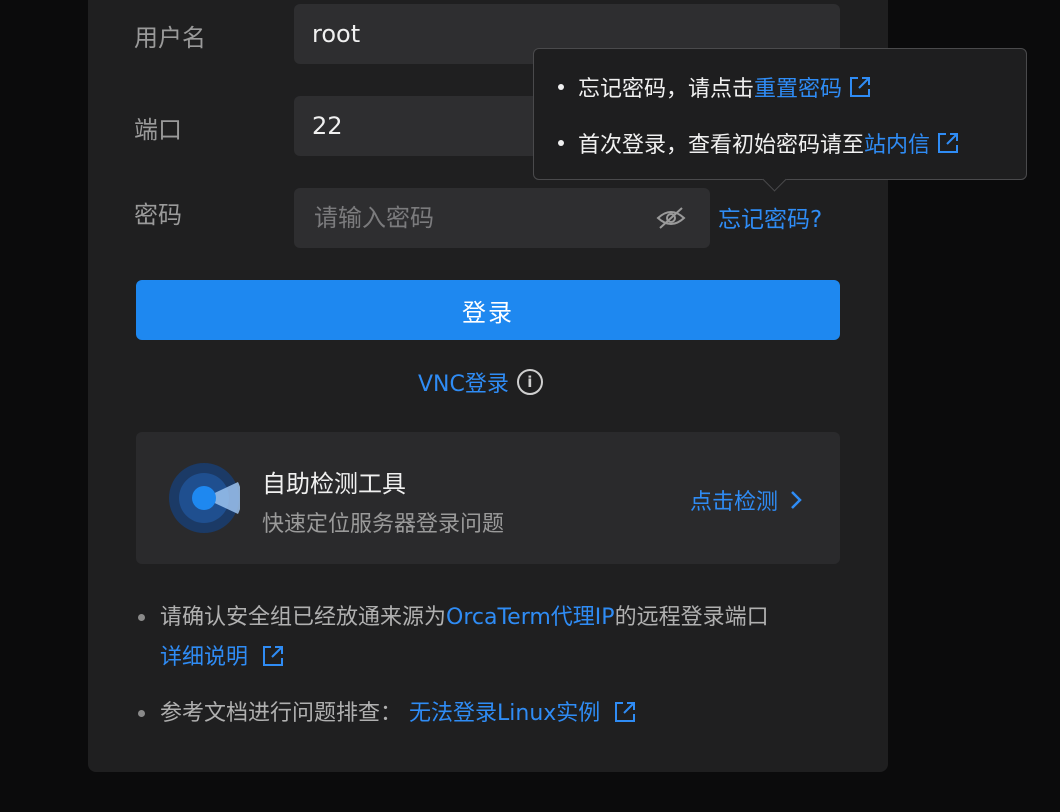 This screenshot has width=1060, height=812. Describe the element at coordinates (798, 87) in the screenshot. I see `reset-password-link: 重置密码` at that location.